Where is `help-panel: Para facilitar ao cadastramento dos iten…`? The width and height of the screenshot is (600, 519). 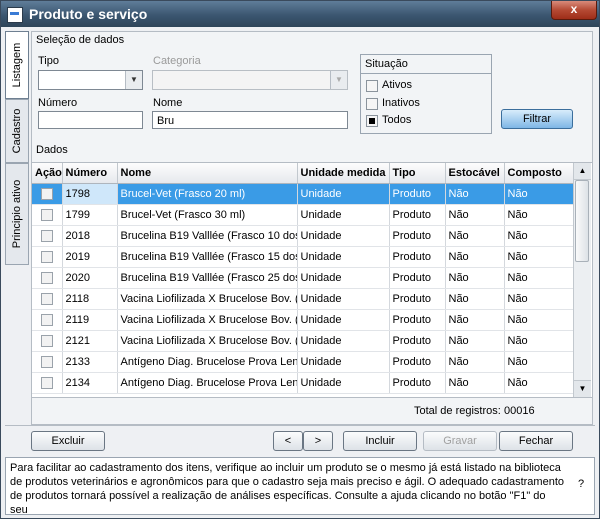 help-panel: Para facilitar ao cadastramento dos iten… is located at coordinates (300, 486).